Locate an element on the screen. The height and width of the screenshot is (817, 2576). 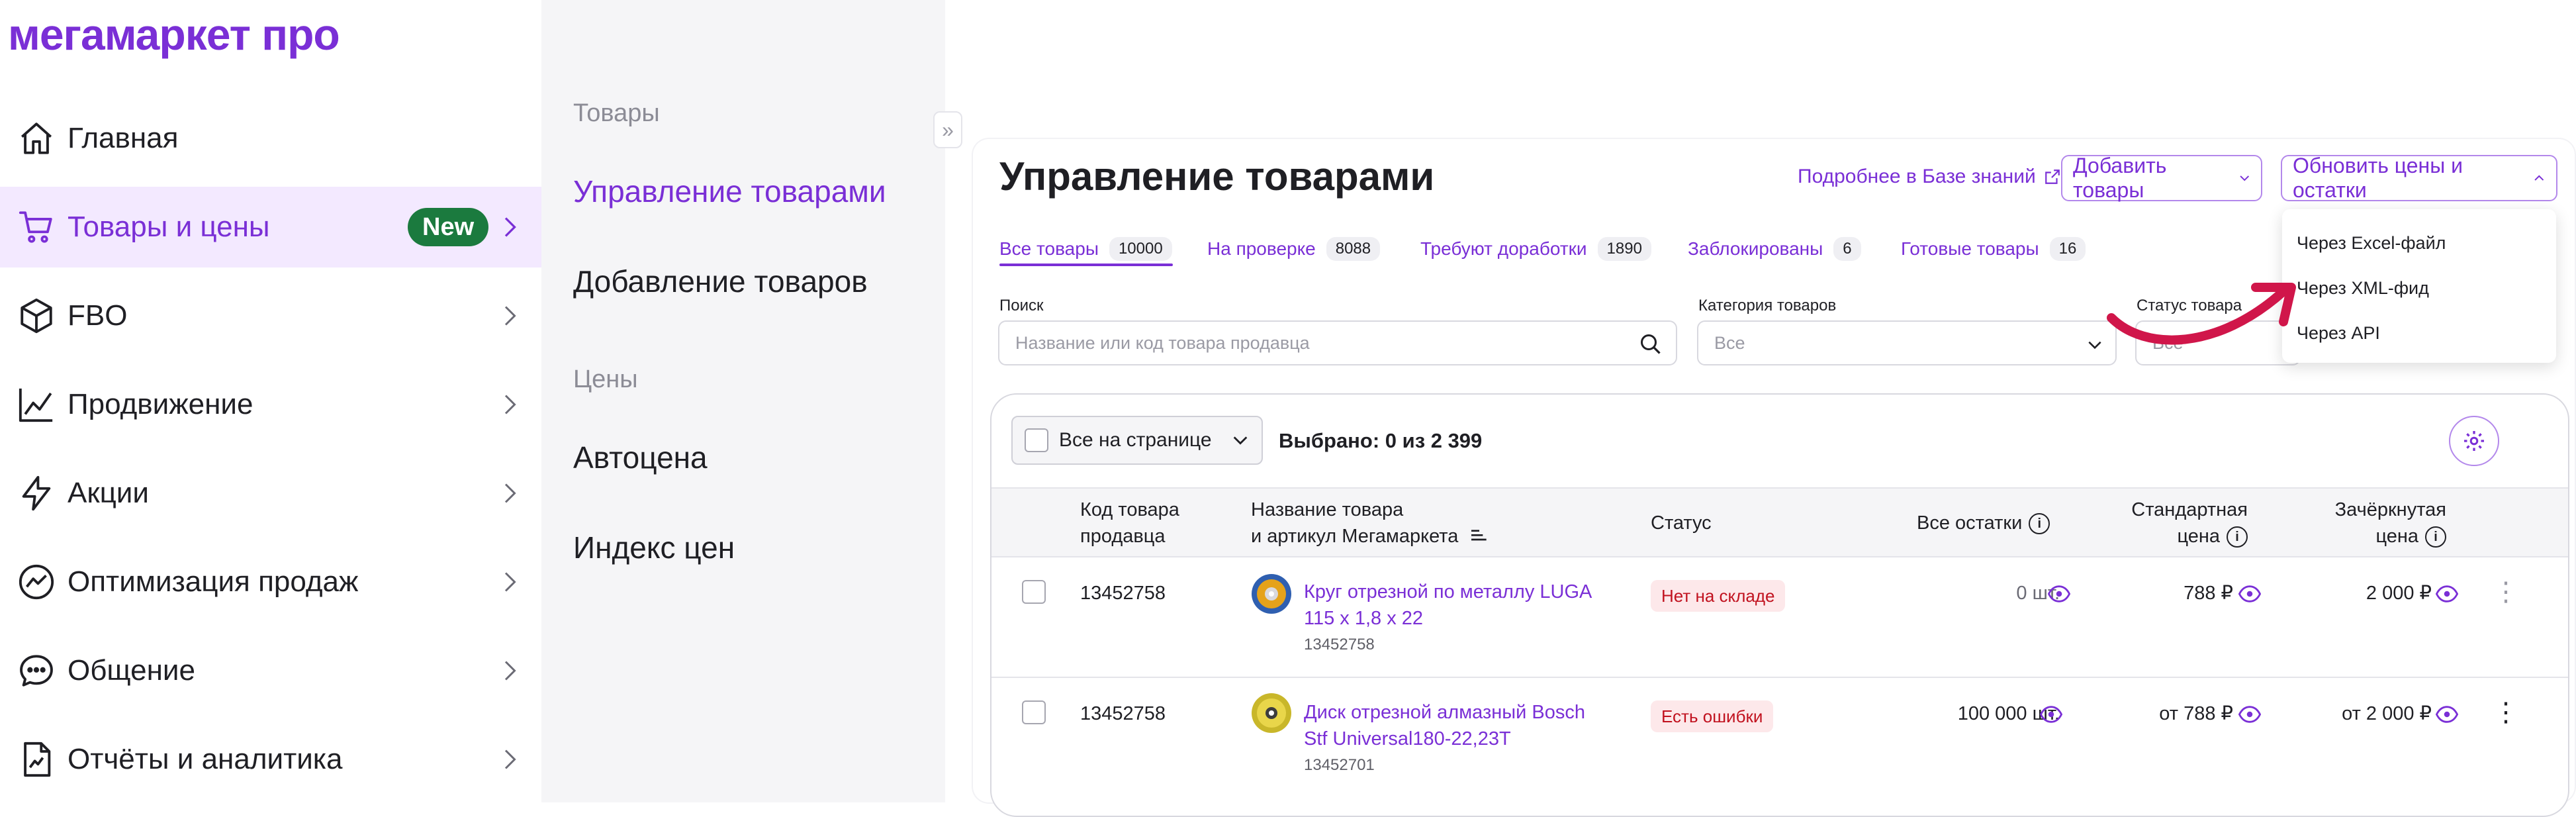
tab-on-review: На проверке 8088 is located at coordinates (1294, 249).